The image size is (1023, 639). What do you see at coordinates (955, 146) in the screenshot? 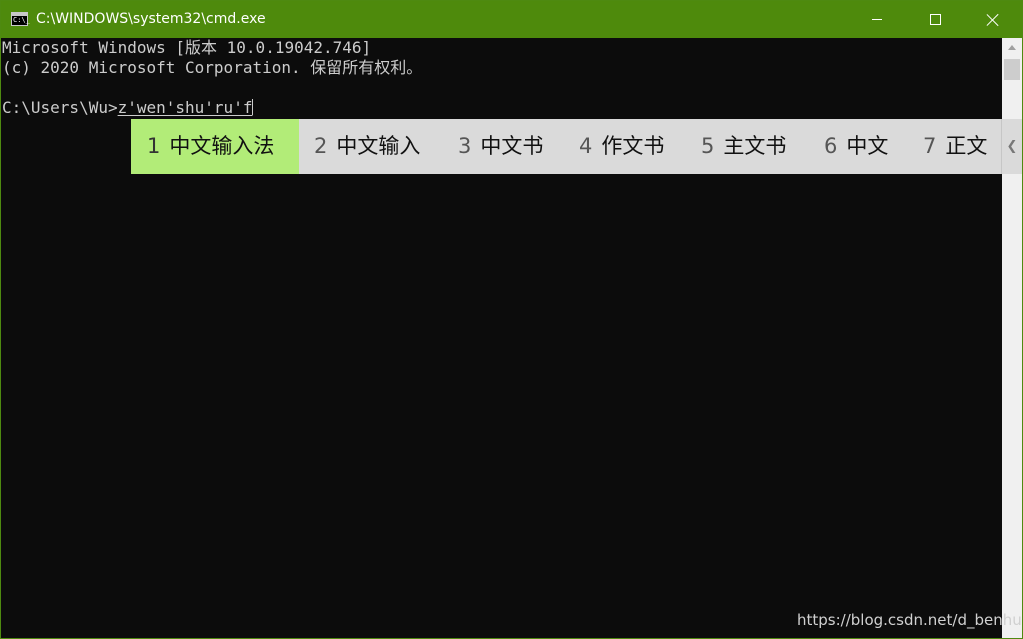
I see `ime-candidate-7: 7 正文` at bounding box center [955, 146].